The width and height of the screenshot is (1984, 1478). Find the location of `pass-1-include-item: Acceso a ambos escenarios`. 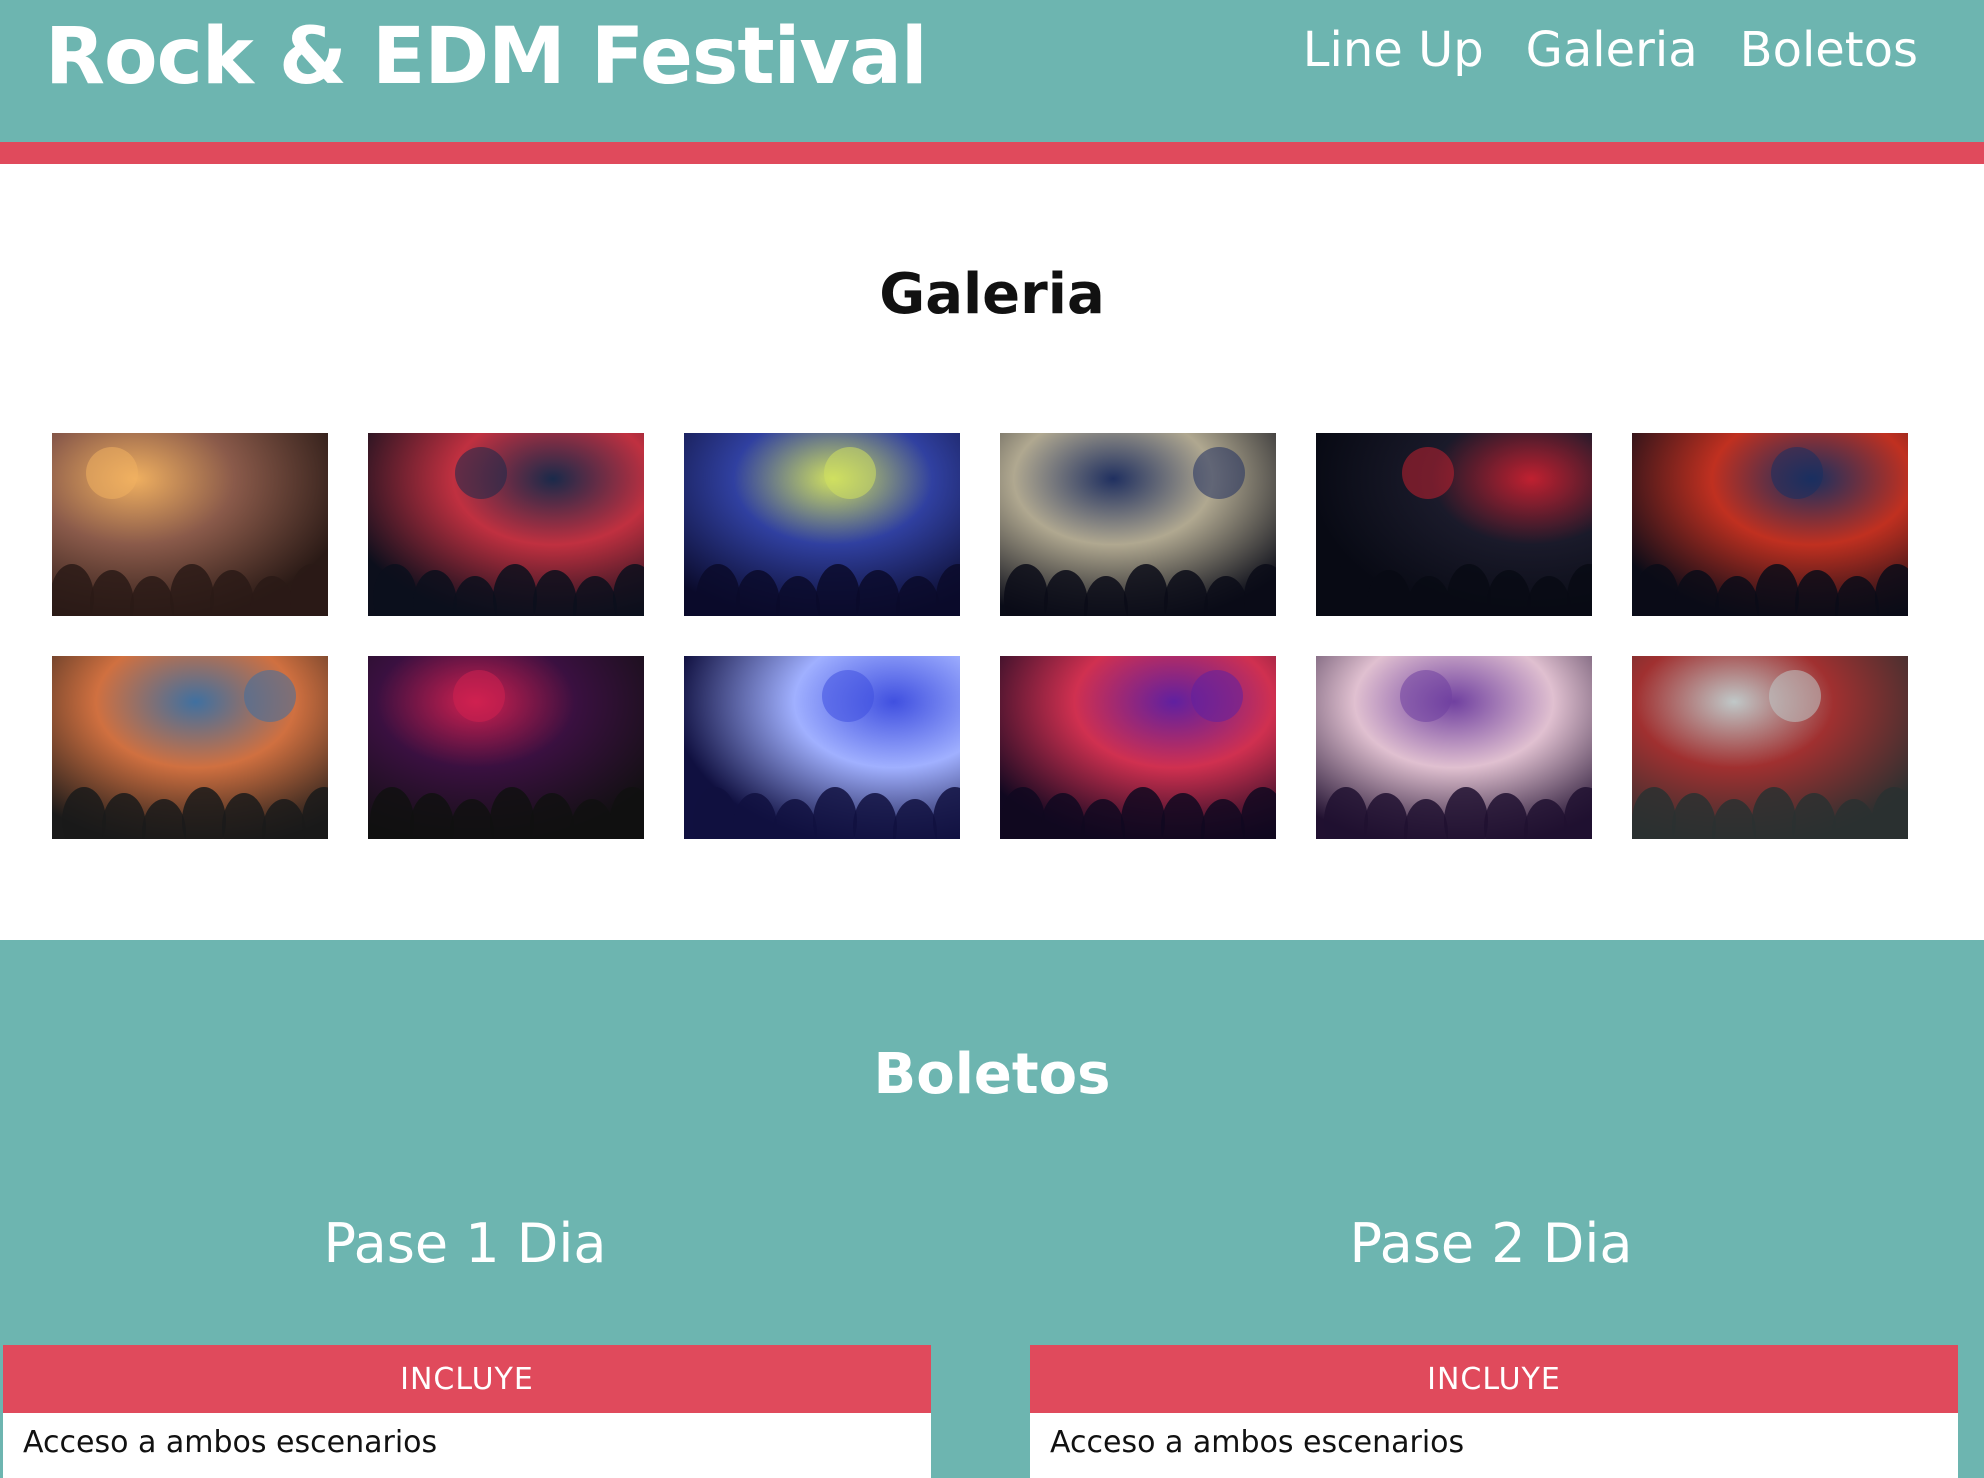

pass-1-include-item: Acceso a ambos escenarios is located at coordinates (230, 1442).